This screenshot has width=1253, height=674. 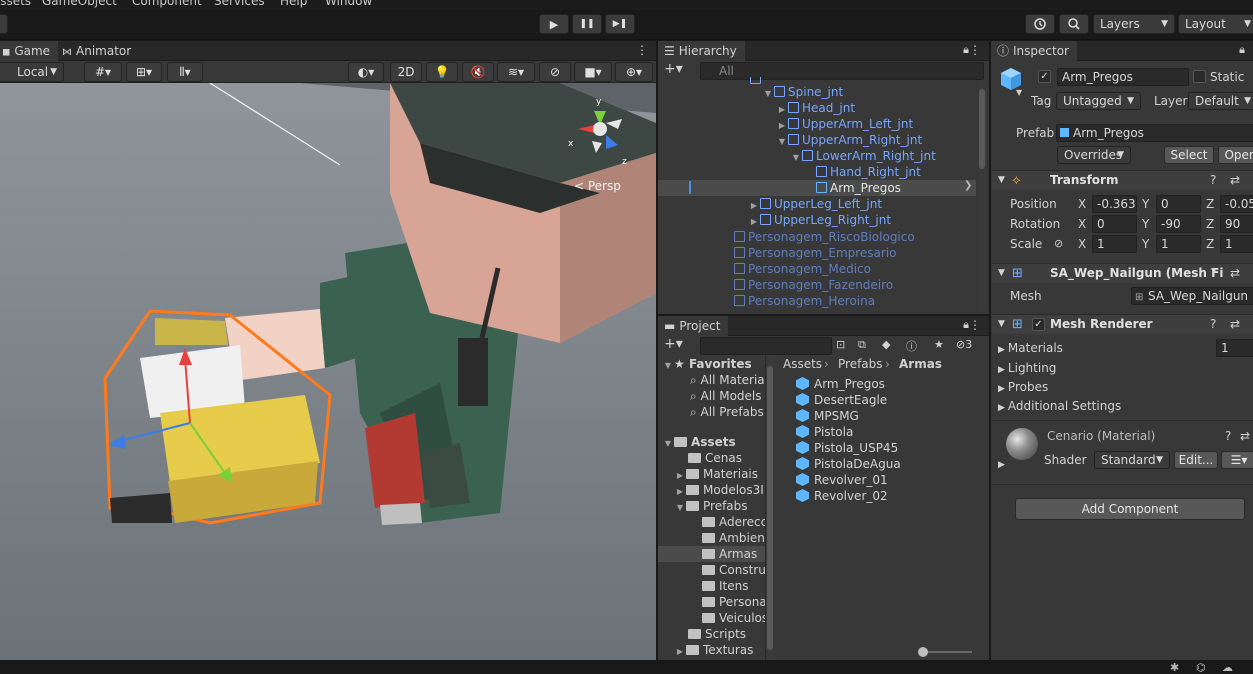 What do you see at coordinates (849, 140) in the screenshot?
I see `hierarchy-item-upperarm-right: ▼ UpperArm_Right_jnt` at bounding box center [849, 140].